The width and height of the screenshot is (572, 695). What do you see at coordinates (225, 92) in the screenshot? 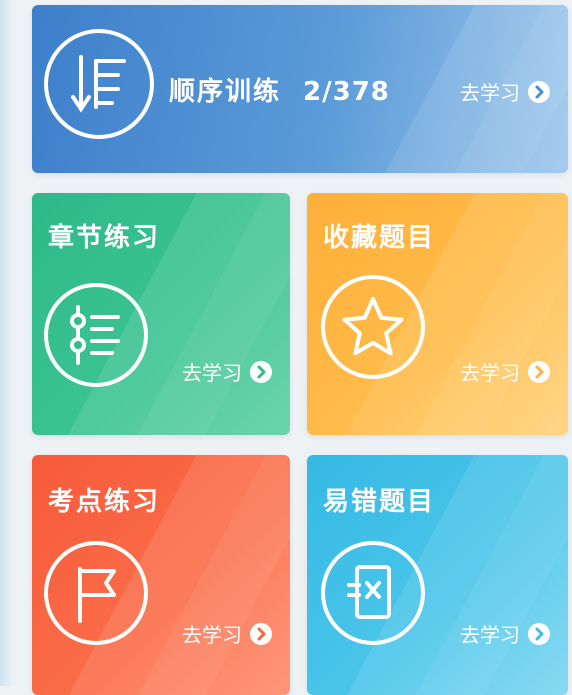
I see `sequential-title: 顺序训练` at bounding box center [225, 92].